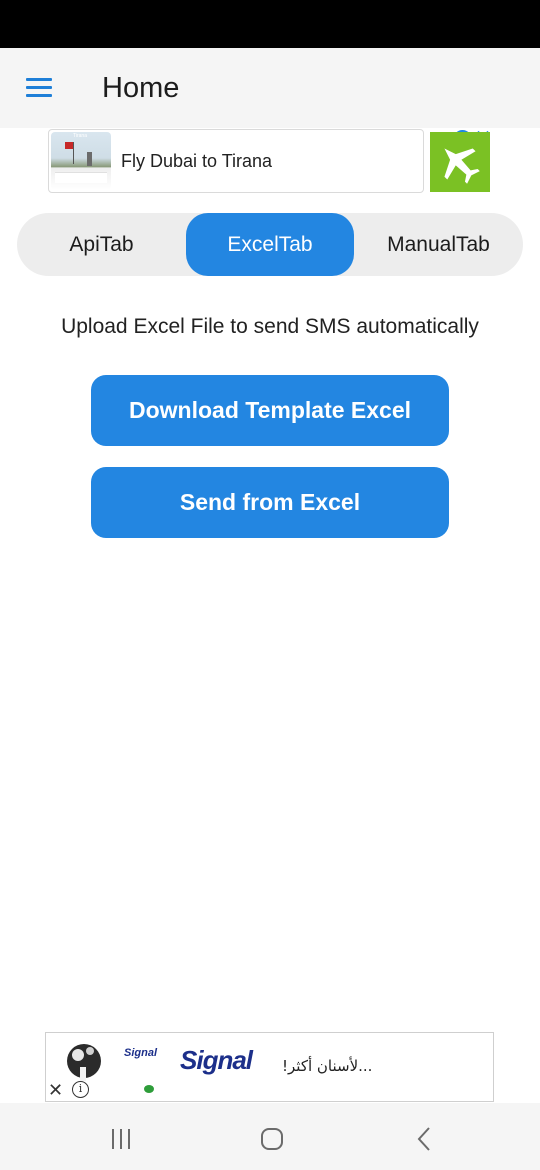 The width and height of the screenshot is (540, 1170). What do you see at coordinates (121, 1139) in the screenshot?
I see `recents-icon` at bounding box center [121, 1139].